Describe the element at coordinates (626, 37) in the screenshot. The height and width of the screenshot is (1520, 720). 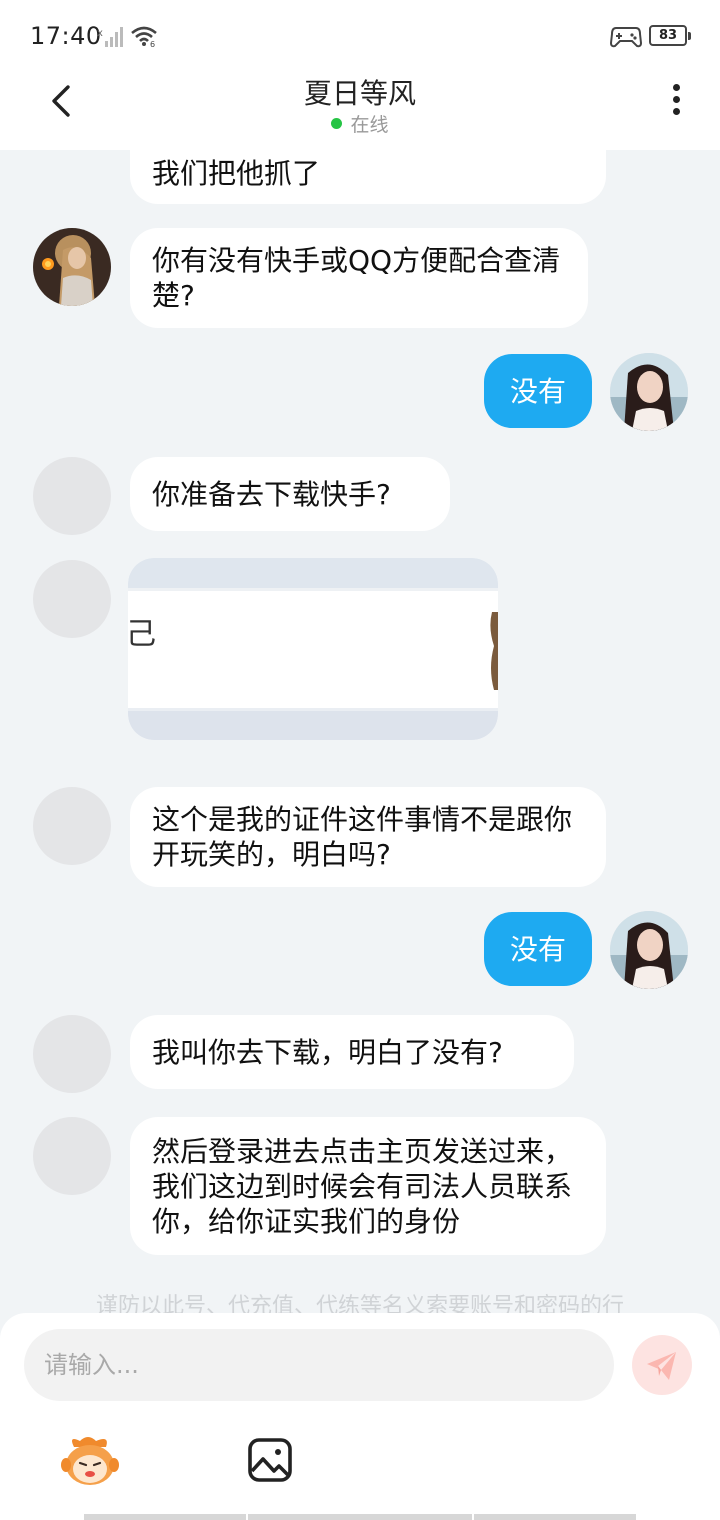
I see `game-icon` at that location.